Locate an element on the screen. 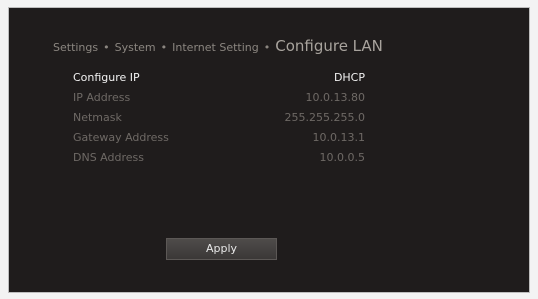 The height and width of the screenshot is (299, 538). setting-row-gateway-address: Gateway Address 10.0.13.1 is located at coordinates (219, 138).